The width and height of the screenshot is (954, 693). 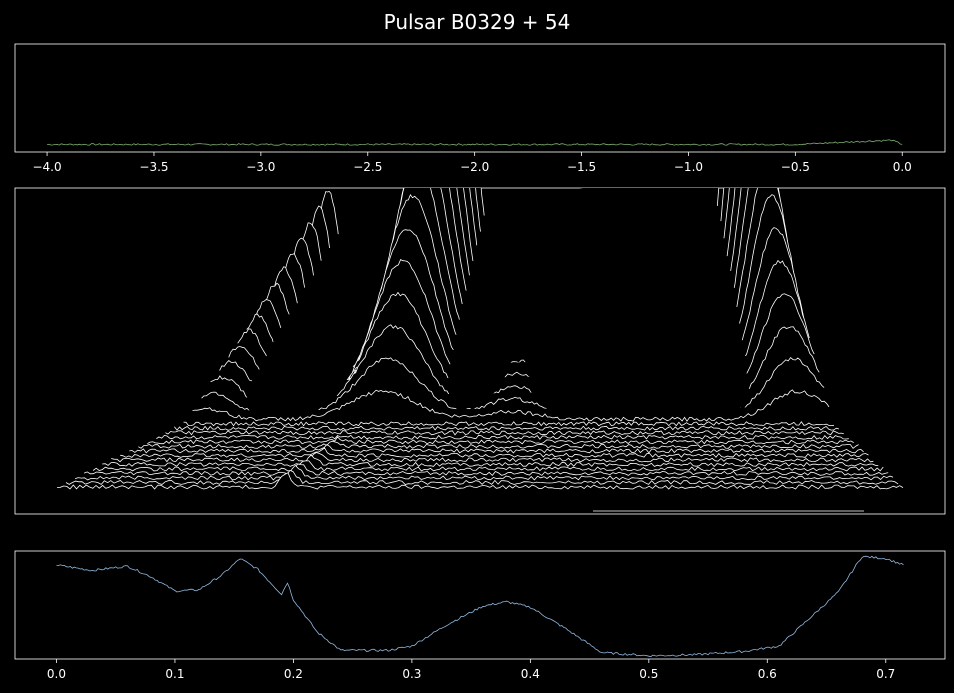 I want to click on bottom-panel-marks, so click(x=480, y=606).